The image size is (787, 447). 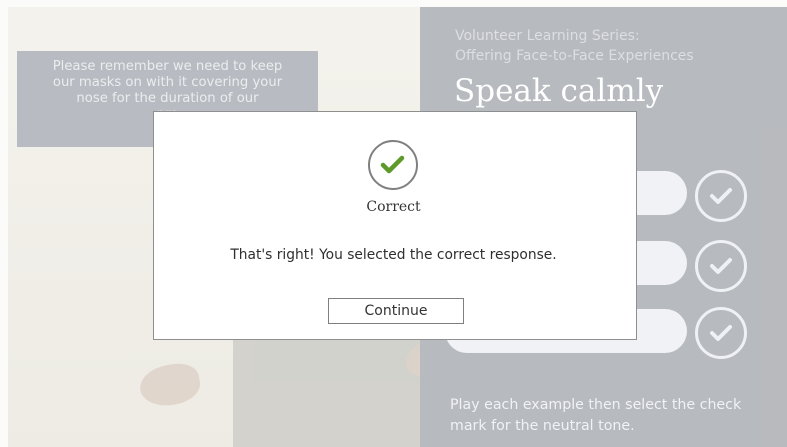 I want to click on feedback-title: Correct, so click(x=393, y=207).